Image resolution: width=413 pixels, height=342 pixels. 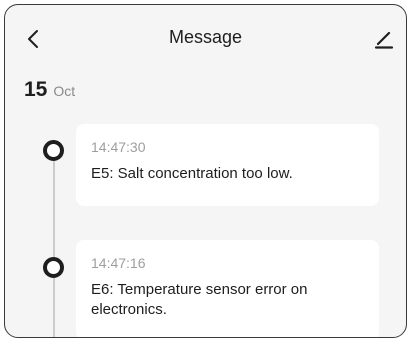 I want to click on date-day: 15, so click(x=36, y=89).